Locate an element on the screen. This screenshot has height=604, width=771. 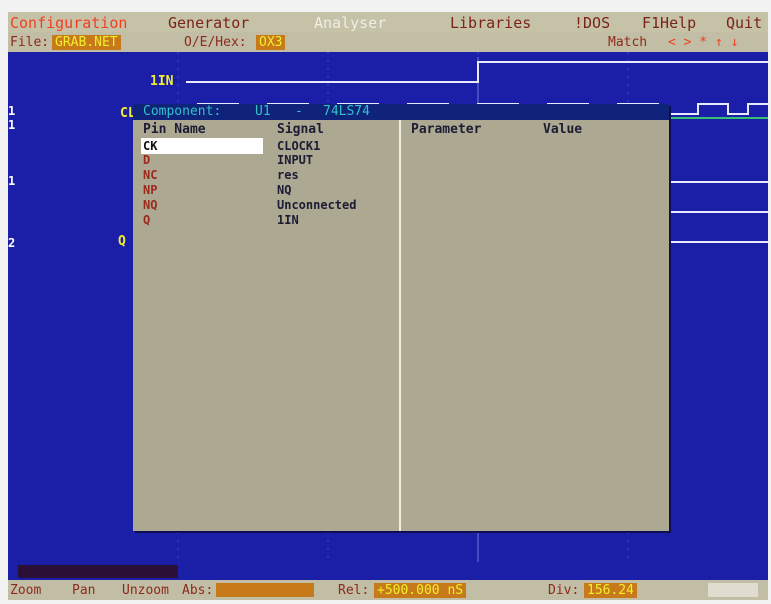
column-header-pin-name: Pin Name is located at coordinates (174, 129).